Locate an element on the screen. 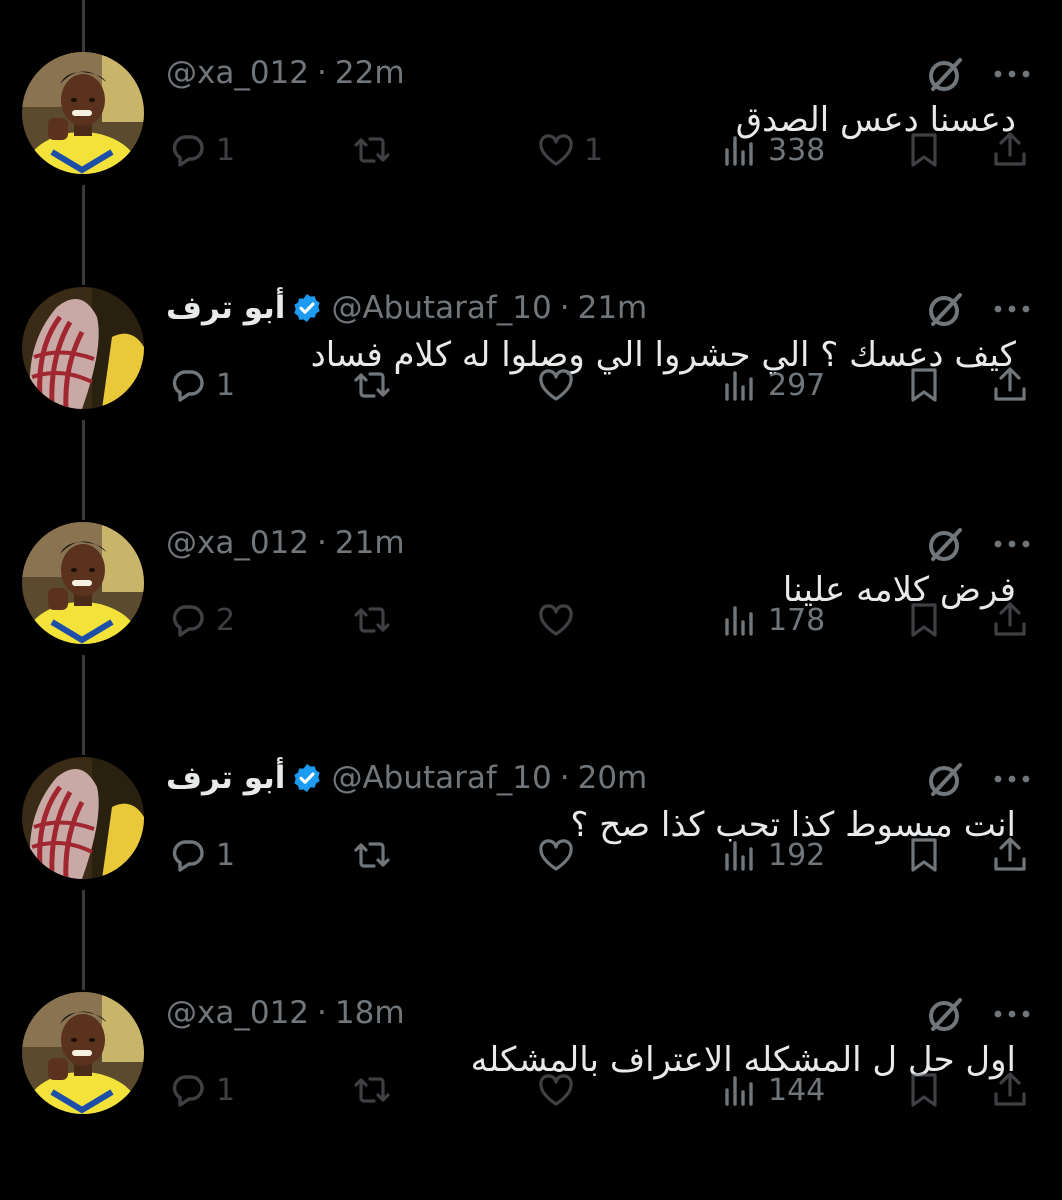  views-button: 297 is located at coordinates (772, 385).